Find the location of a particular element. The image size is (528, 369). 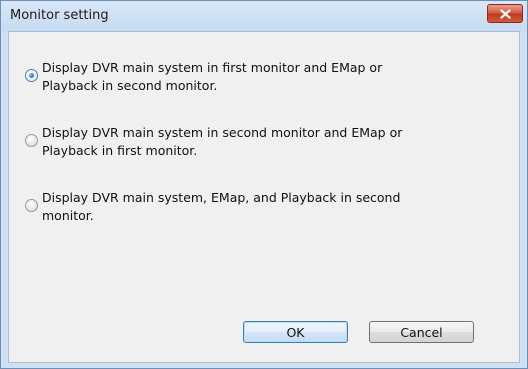

cancel-button: Cancel is located at coordinates (421, 332).